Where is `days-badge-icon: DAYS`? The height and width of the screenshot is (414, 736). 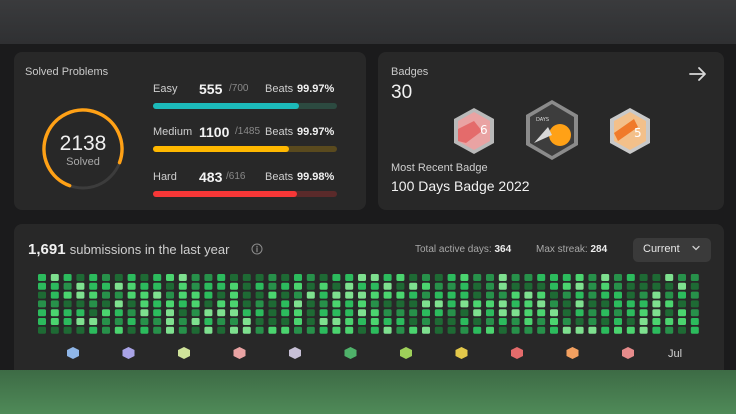
days-badge-icon: DAYS is located at coordinates (552, 130).